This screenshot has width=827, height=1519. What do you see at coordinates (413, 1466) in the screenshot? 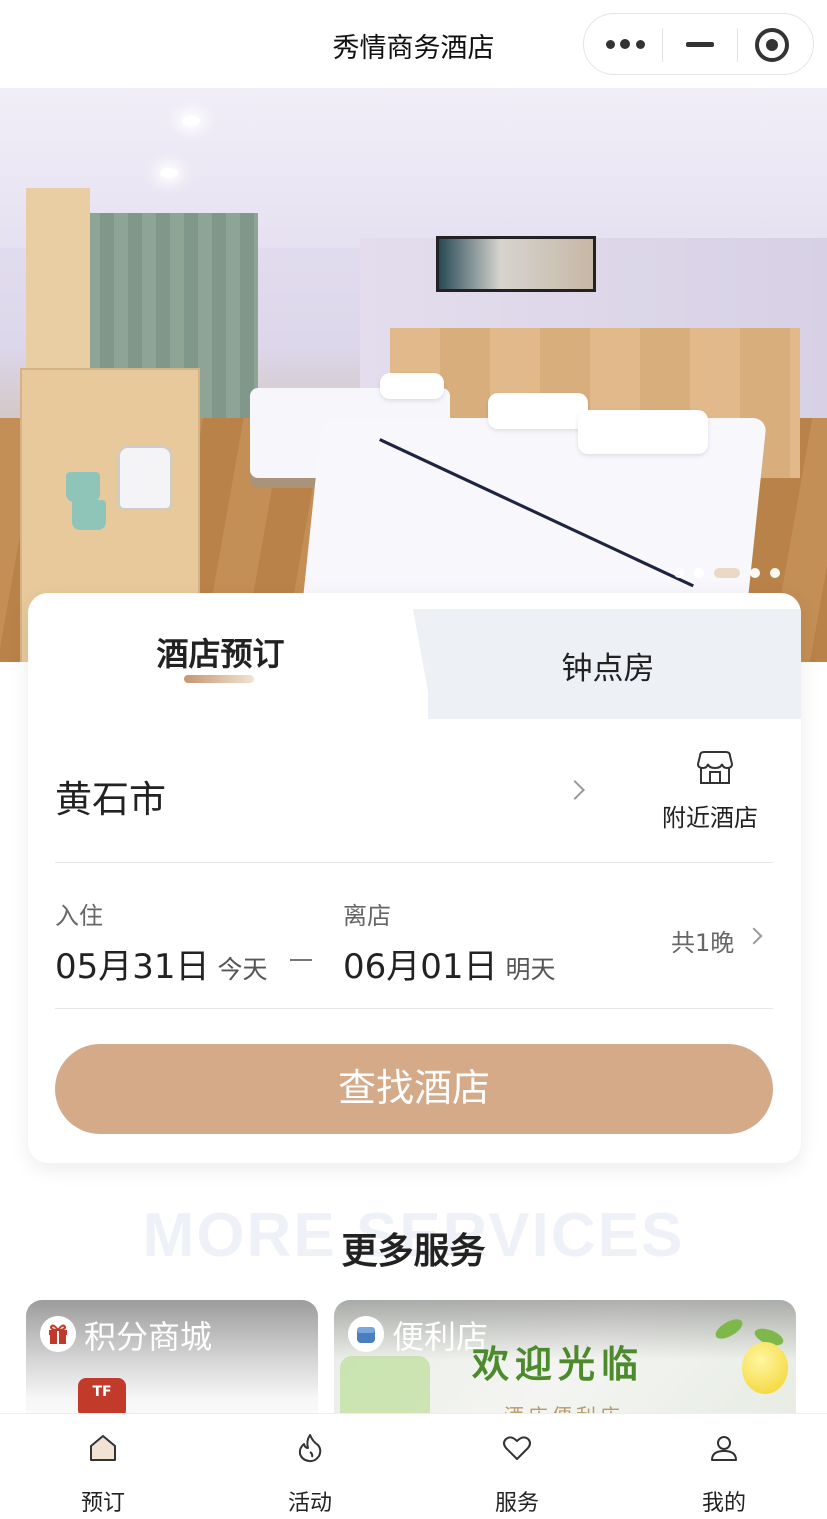
I see `bottom-tab-bar: 预订 活动 服务 我的` at bounding box center [413, 1466].